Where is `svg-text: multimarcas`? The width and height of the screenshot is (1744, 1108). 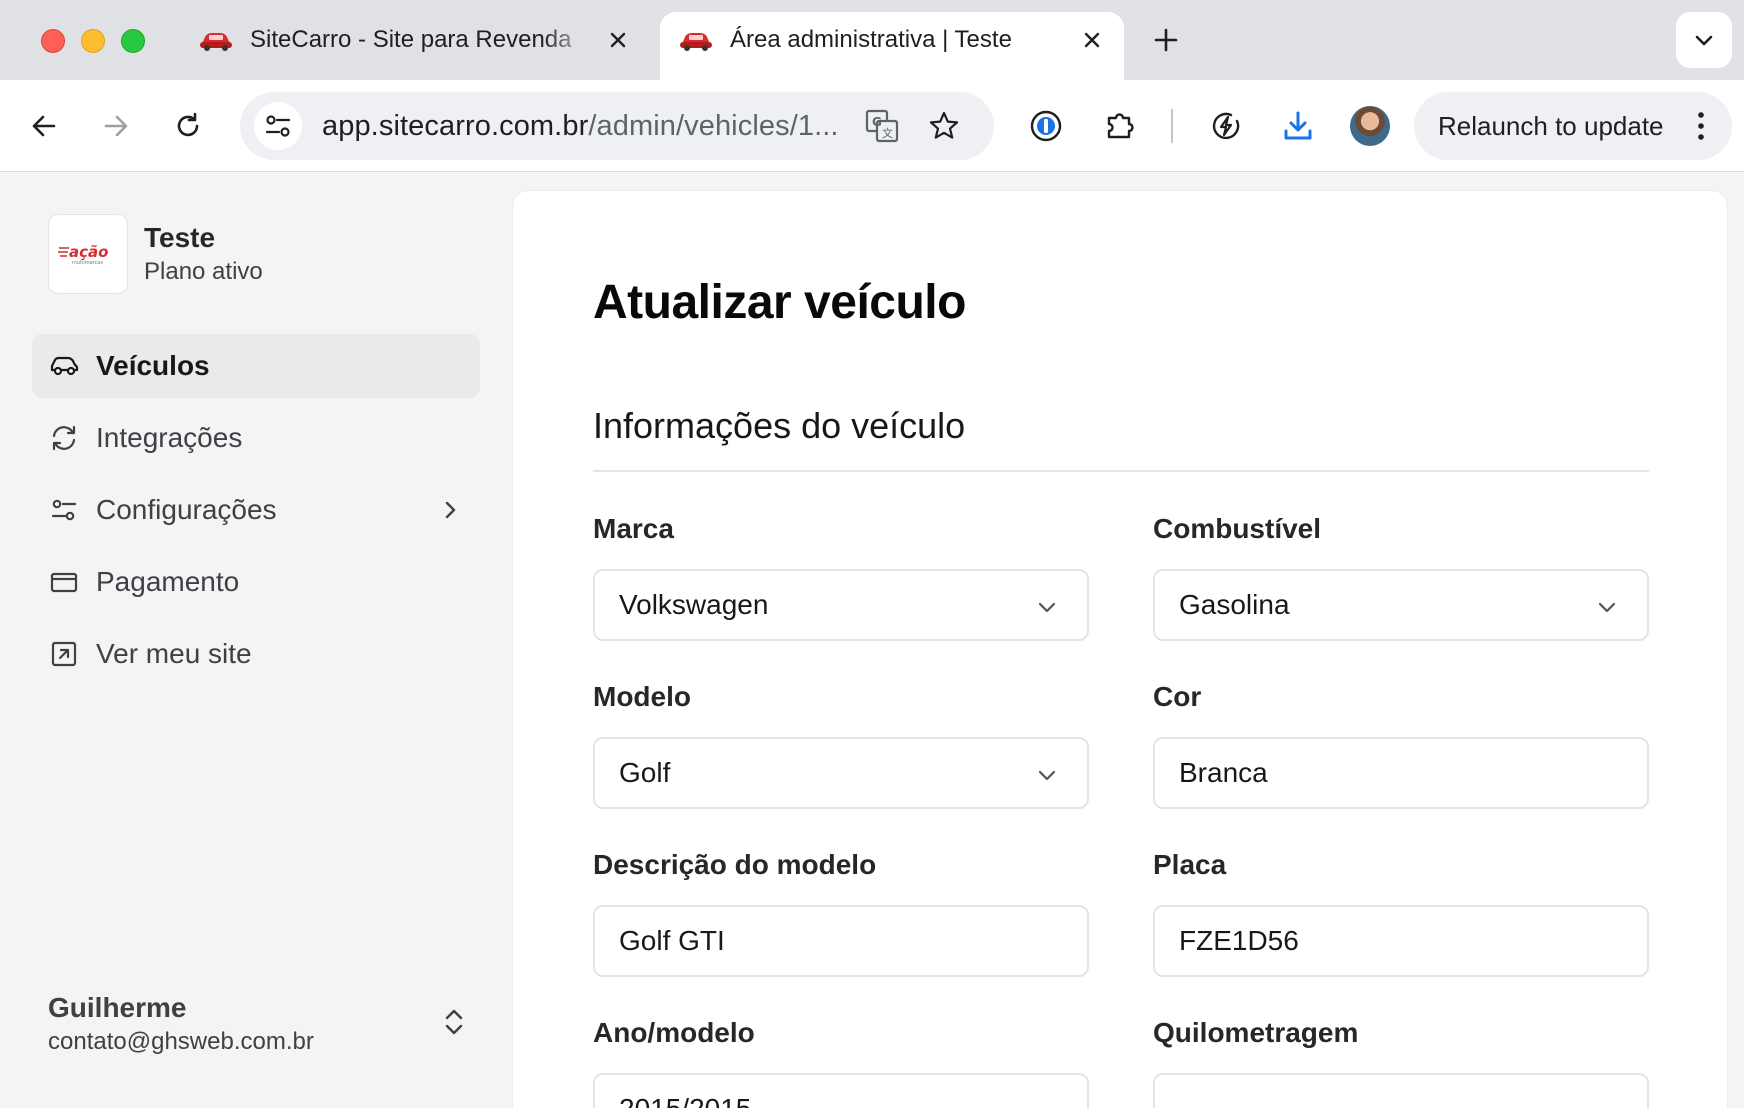 svg-text: multimarcas is located at coordinates (87, 263).